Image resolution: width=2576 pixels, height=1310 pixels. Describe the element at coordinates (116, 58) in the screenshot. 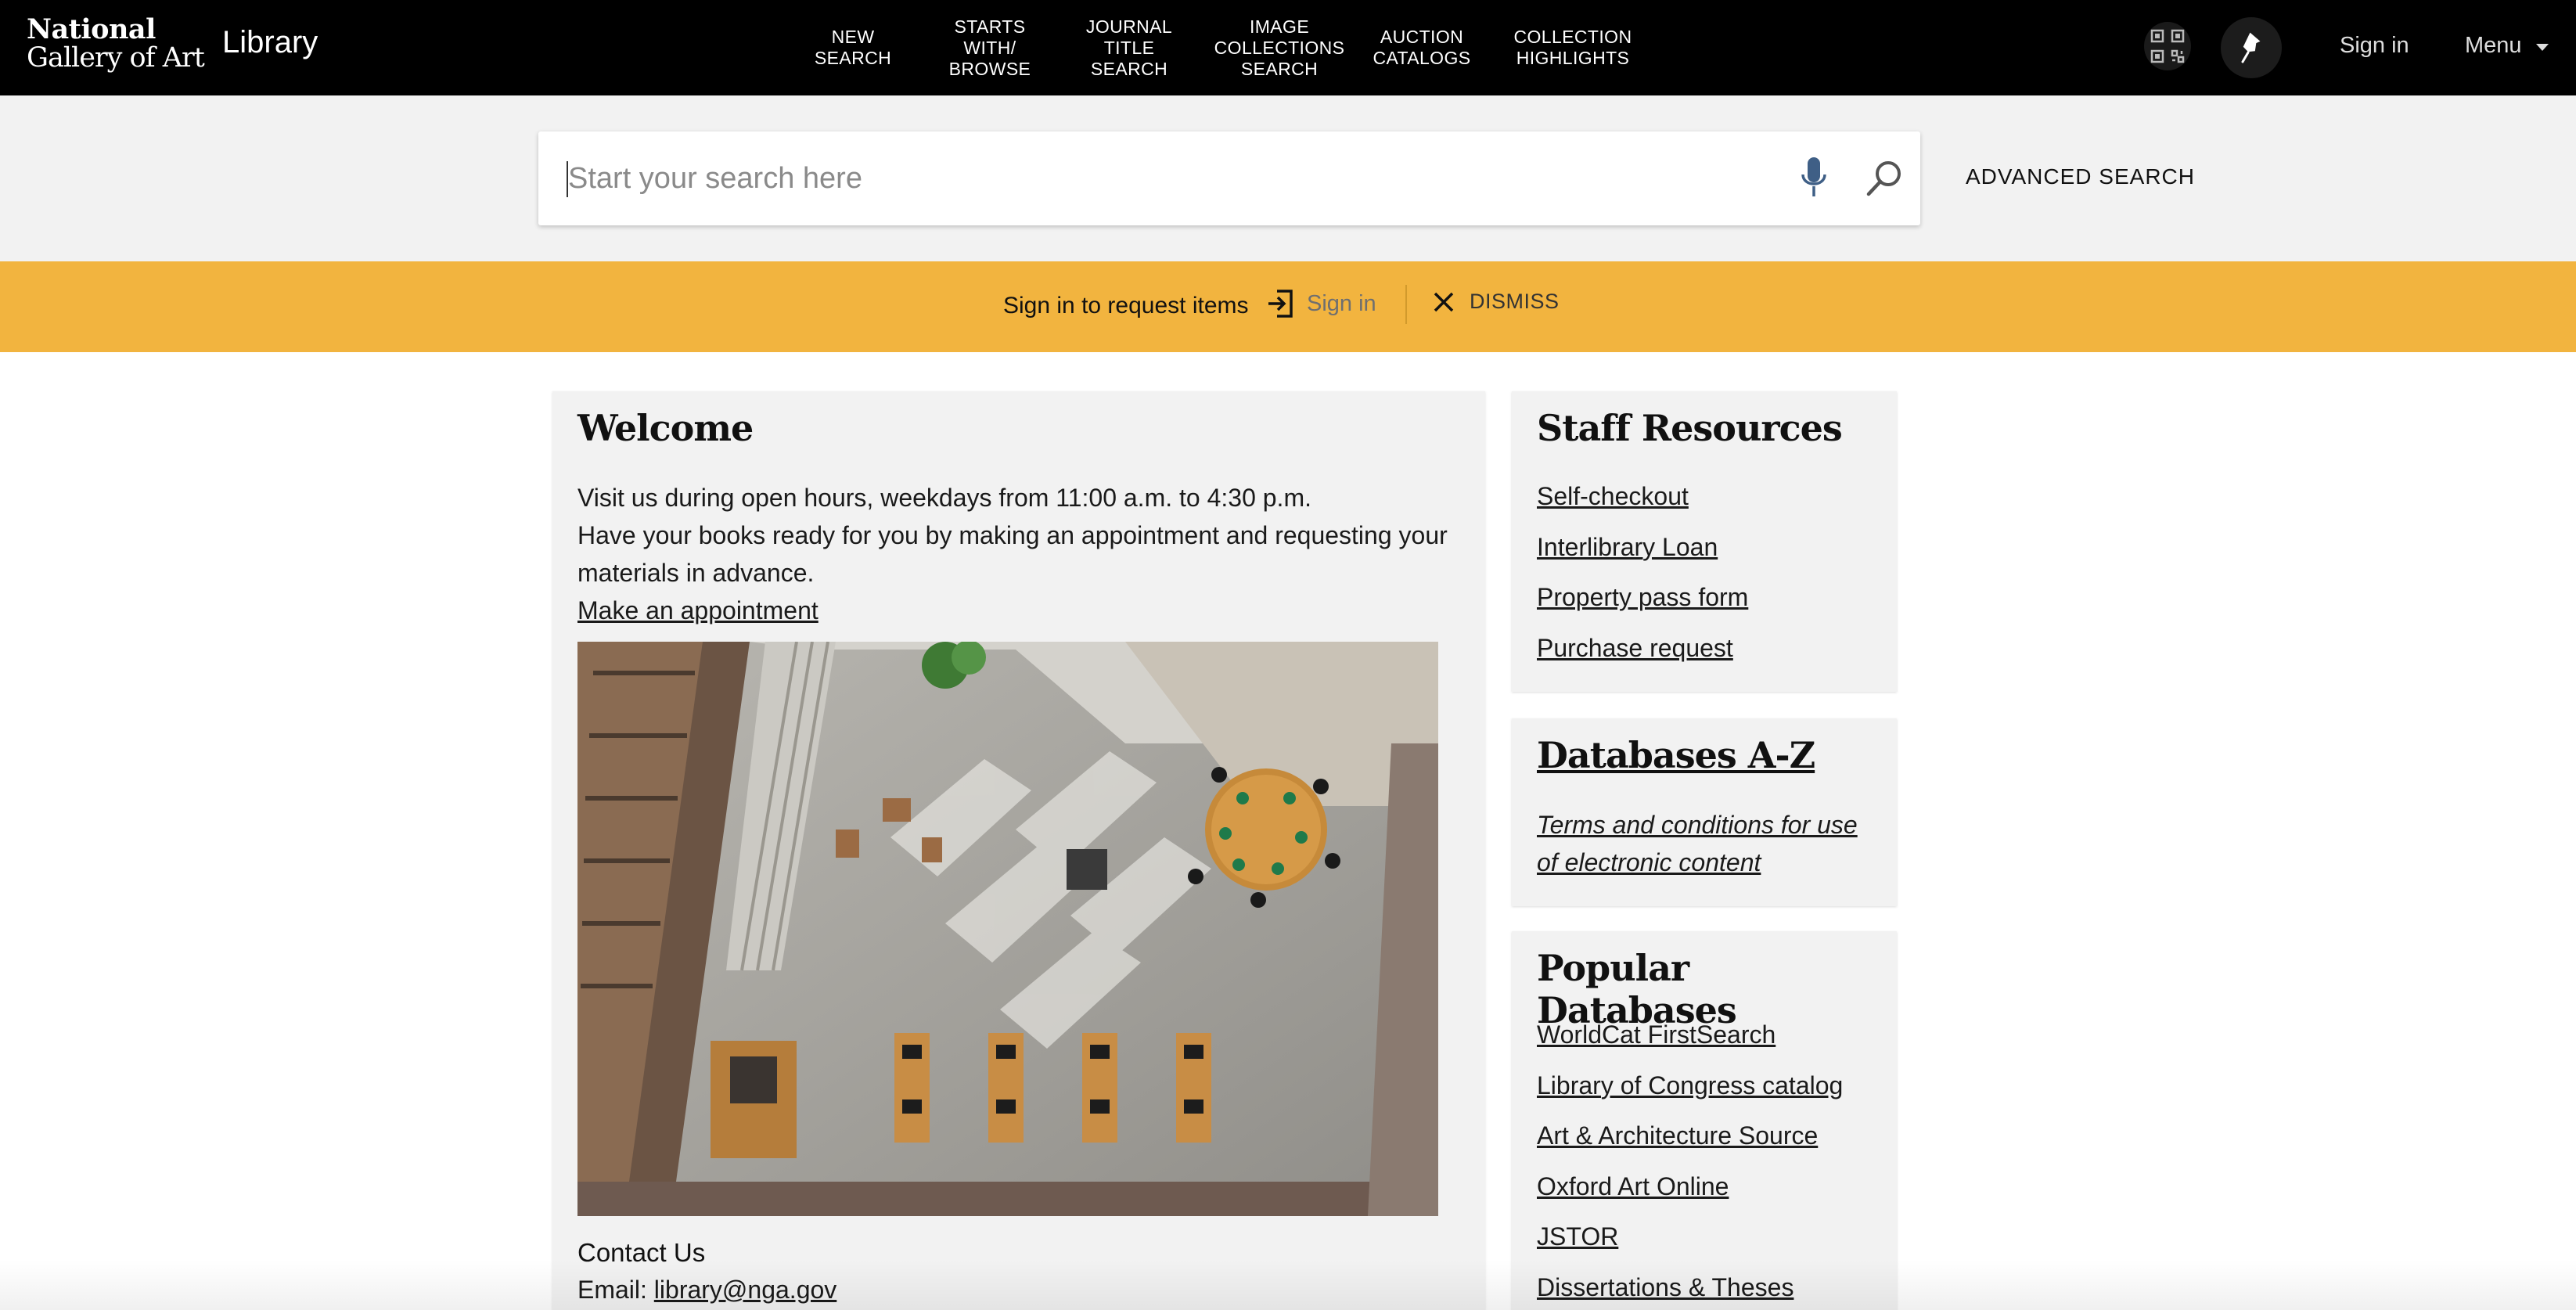

I see `logo-line-2: Gallery of Art` at that location.